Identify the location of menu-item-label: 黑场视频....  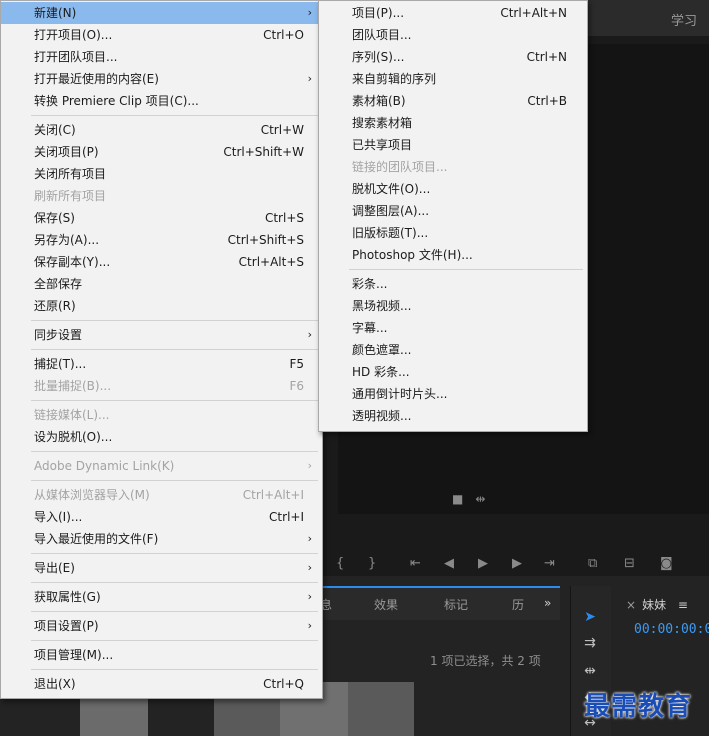
(382, 306).